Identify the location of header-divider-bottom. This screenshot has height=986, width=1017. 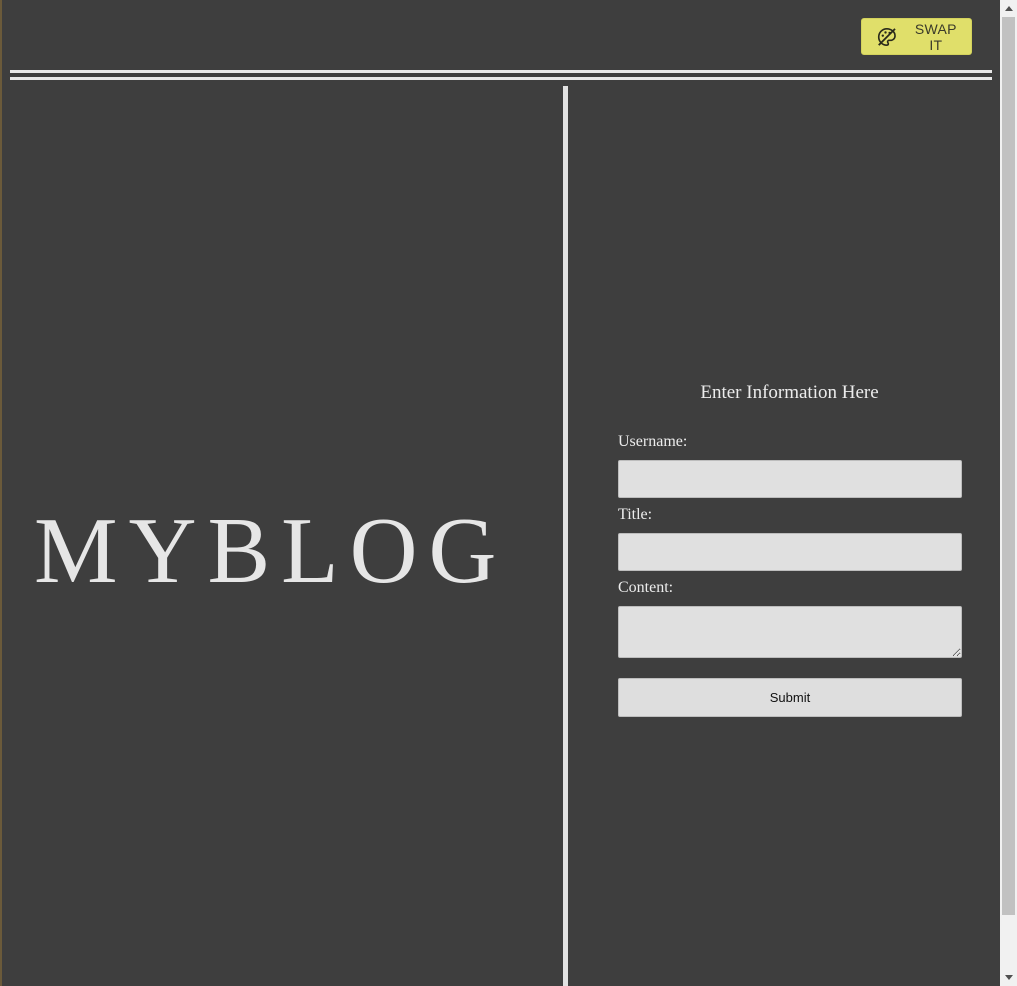
(501, 78).